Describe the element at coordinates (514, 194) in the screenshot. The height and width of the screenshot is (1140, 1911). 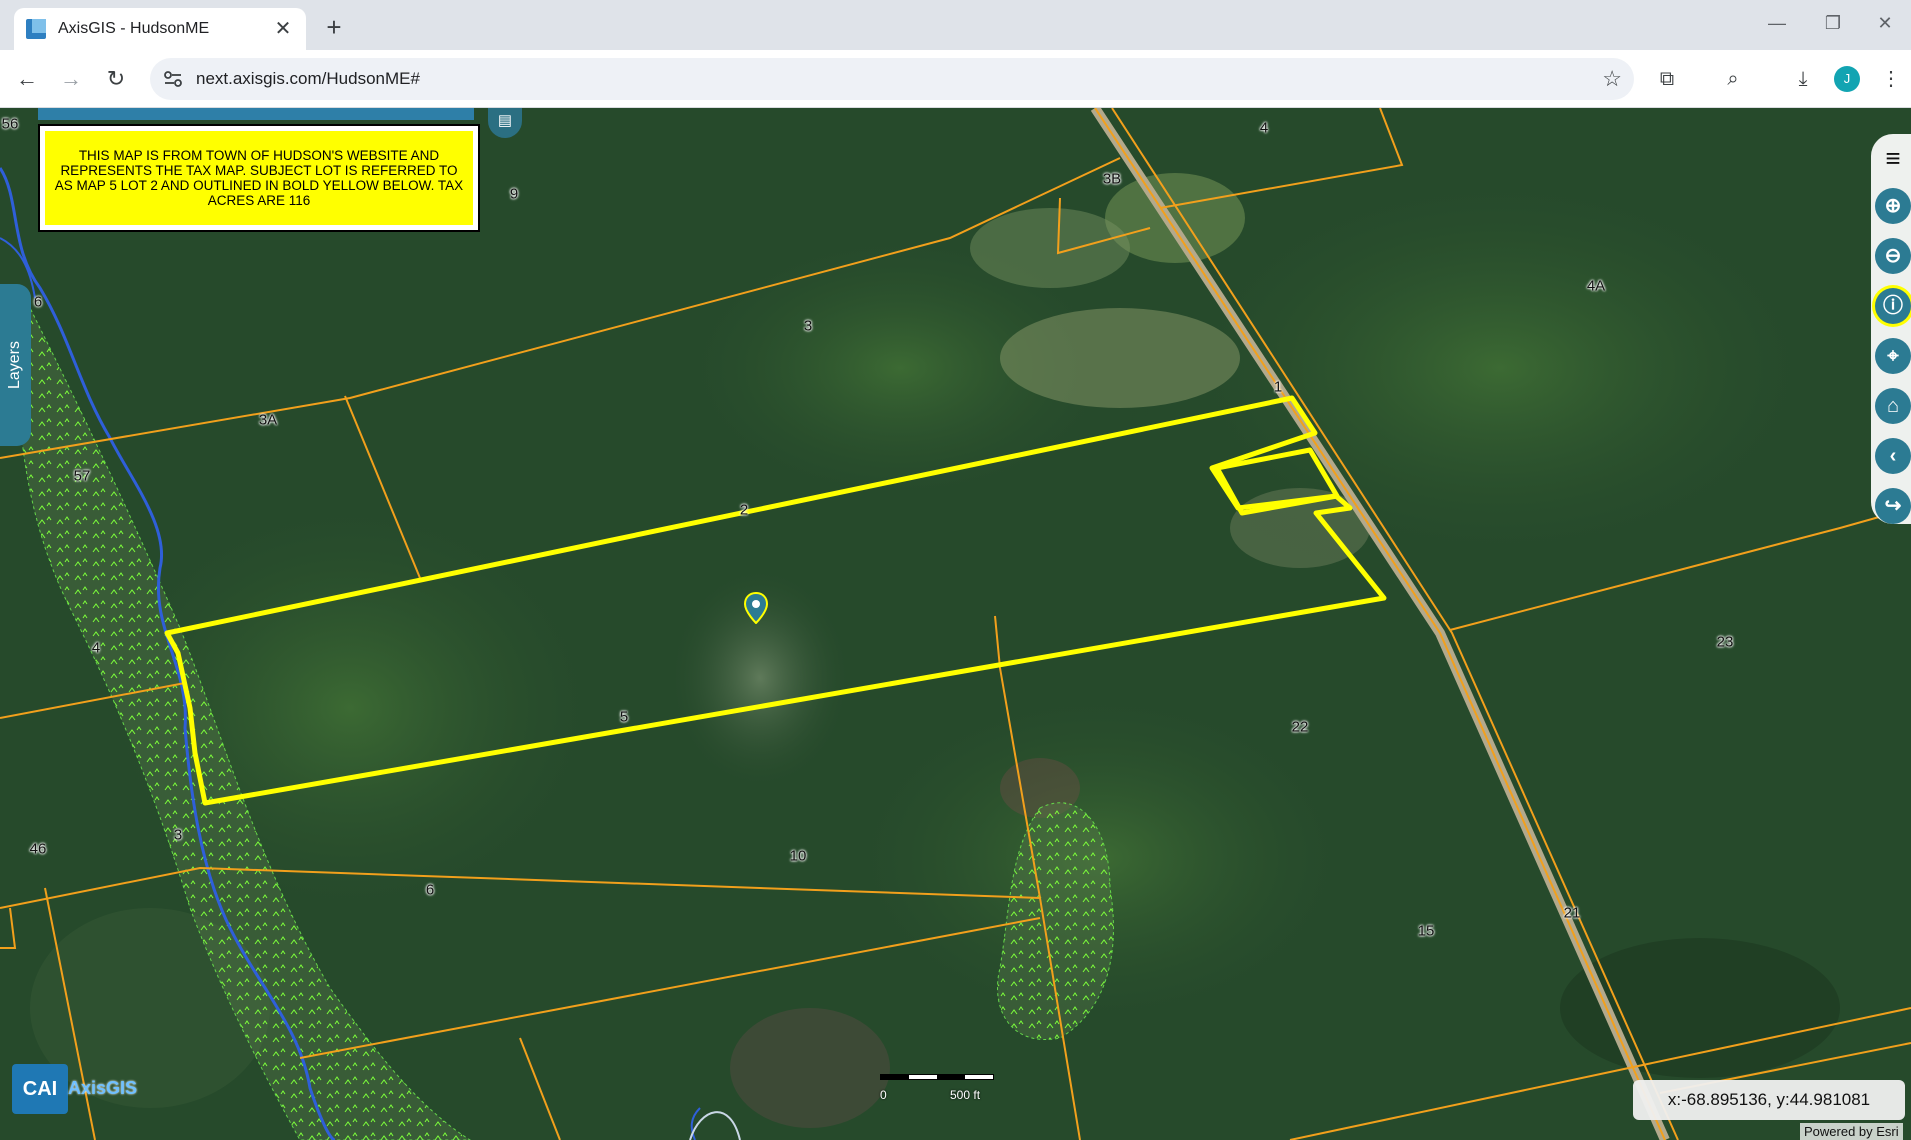
I see `parcel-label: 9` at that location.